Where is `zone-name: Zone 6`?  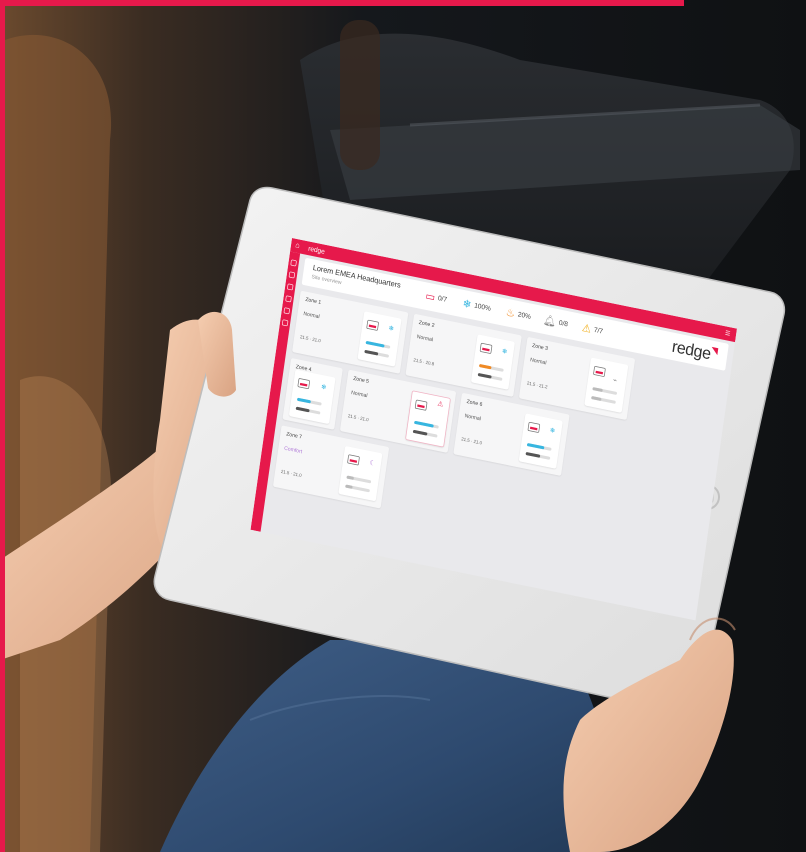 zone-name: Zone 6 is located at coordinates (474, 403).